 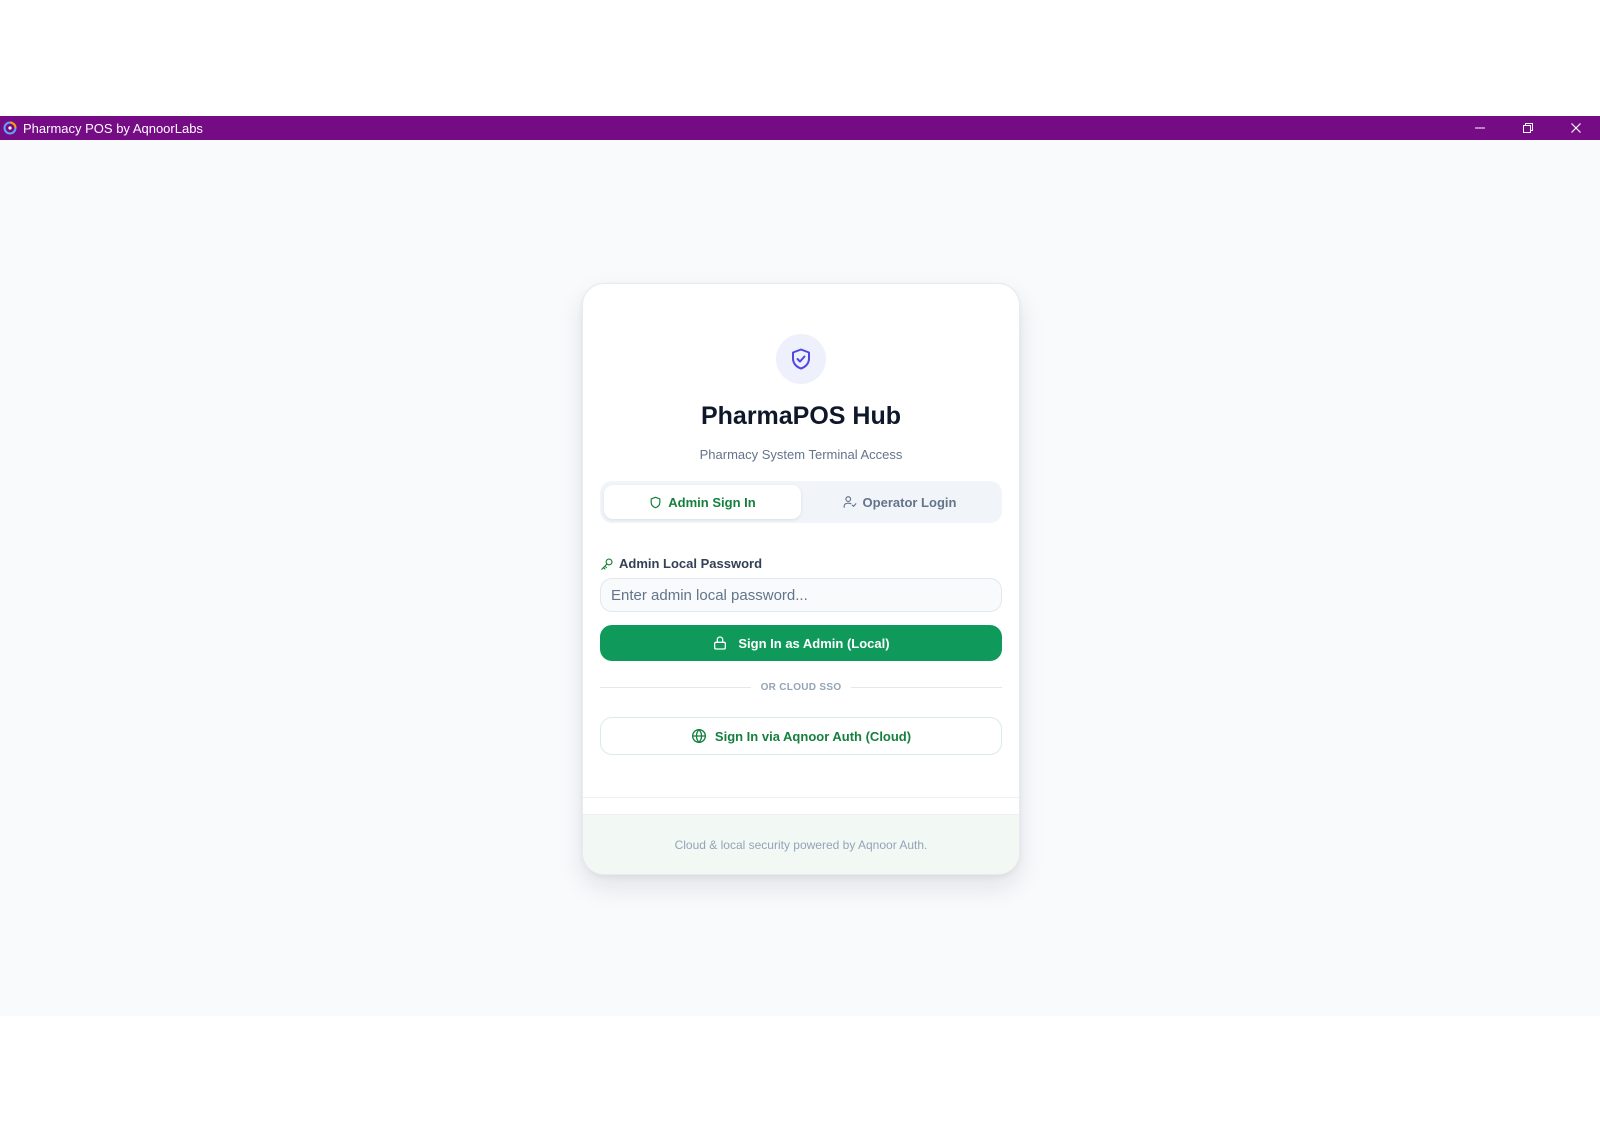 I want to click on sign-in-admin-local-button: Sign In as Admin (Local), so click(x=801, y=643).